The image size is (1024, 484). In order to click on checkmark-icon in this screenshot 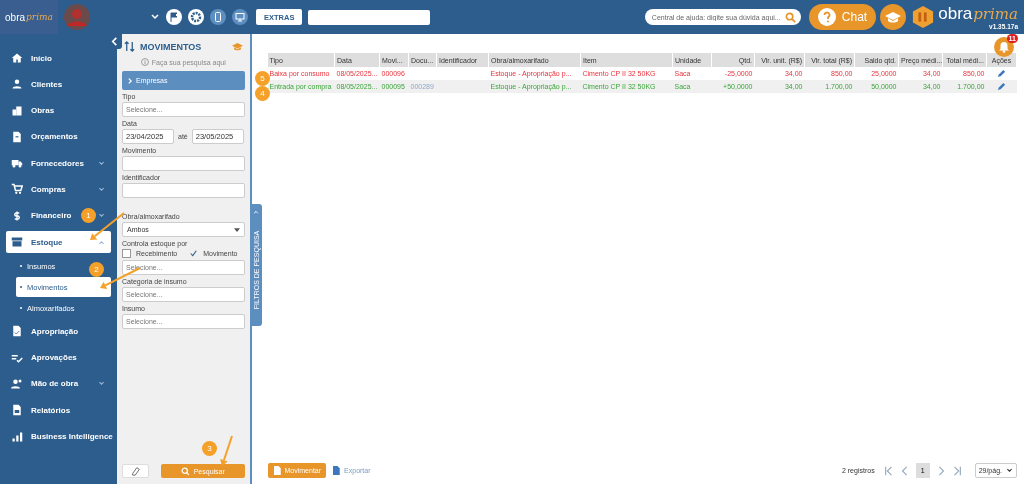, I will do `click(194, 253)`.